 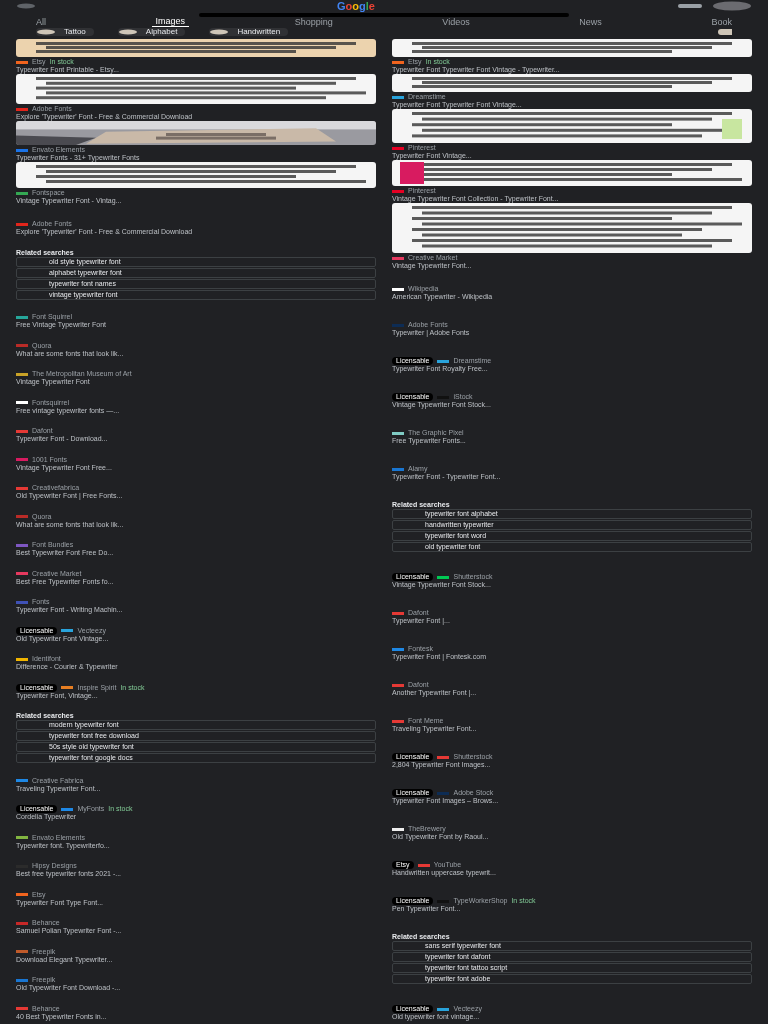 I want to click on tab: Videos, so click(x=456, y=22).